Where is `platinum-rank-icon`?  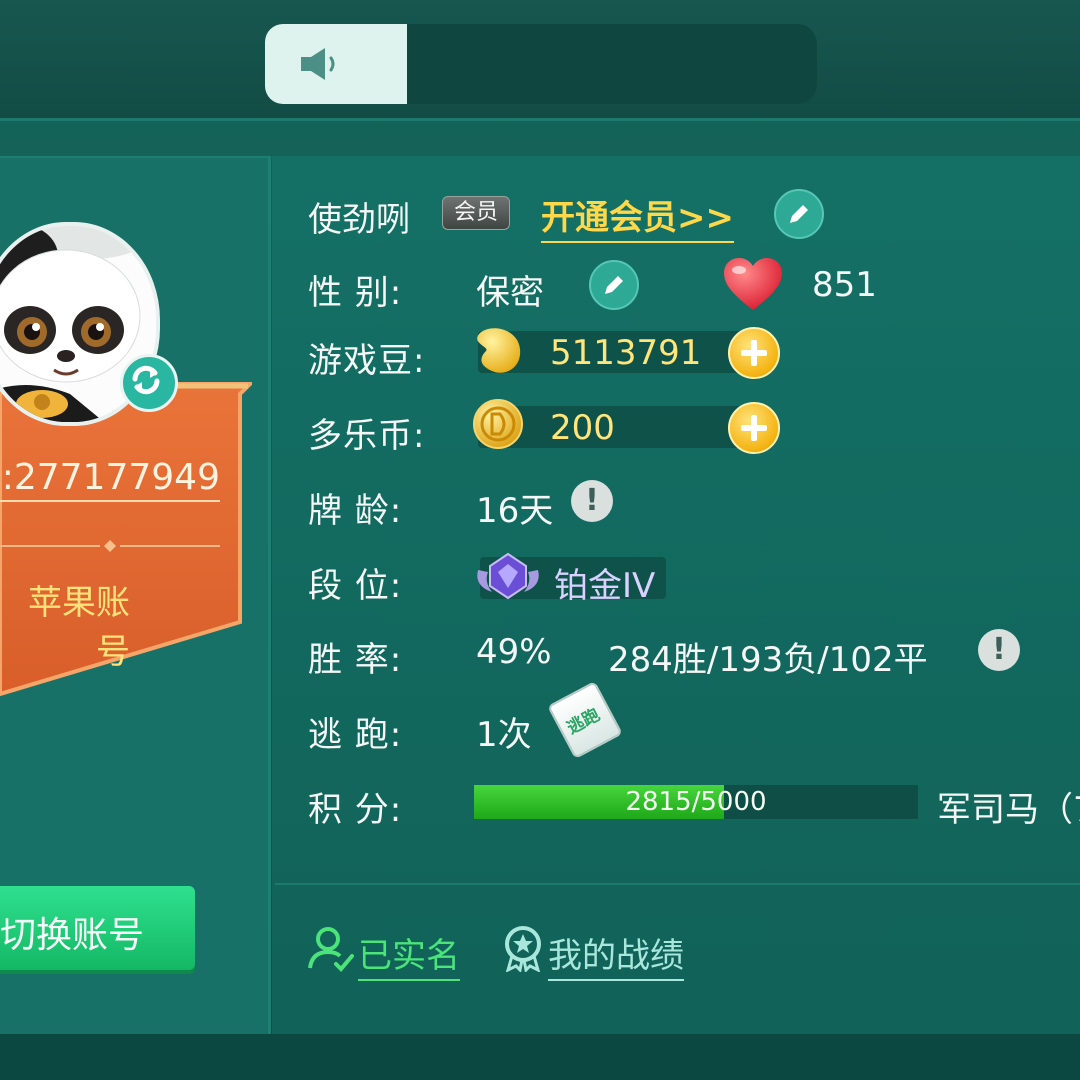 platinum-rank-icon is located at coordinates (508, 576).